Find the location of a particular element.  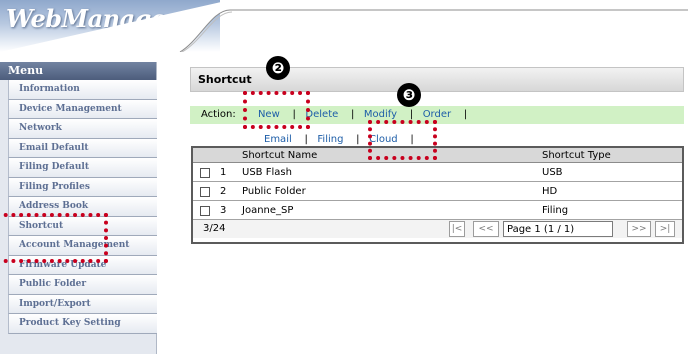

record-count: 3/24 is located at coordinates (214, 228).